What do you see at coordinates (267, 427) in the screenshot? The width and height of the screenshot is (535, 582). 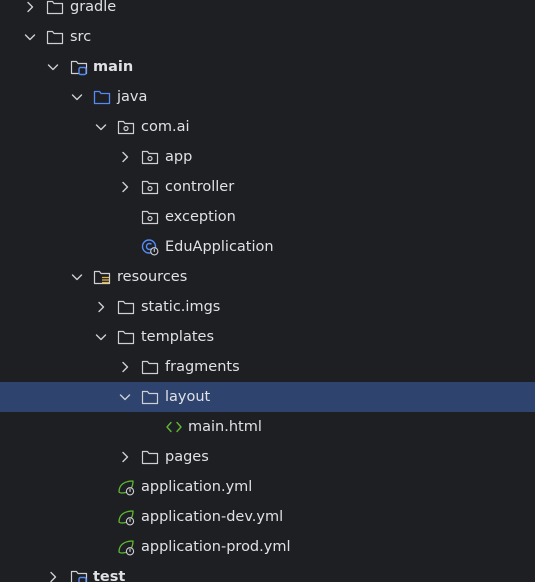 I see `tree-item-main-html: main.html` at bounding box center [267, 427].